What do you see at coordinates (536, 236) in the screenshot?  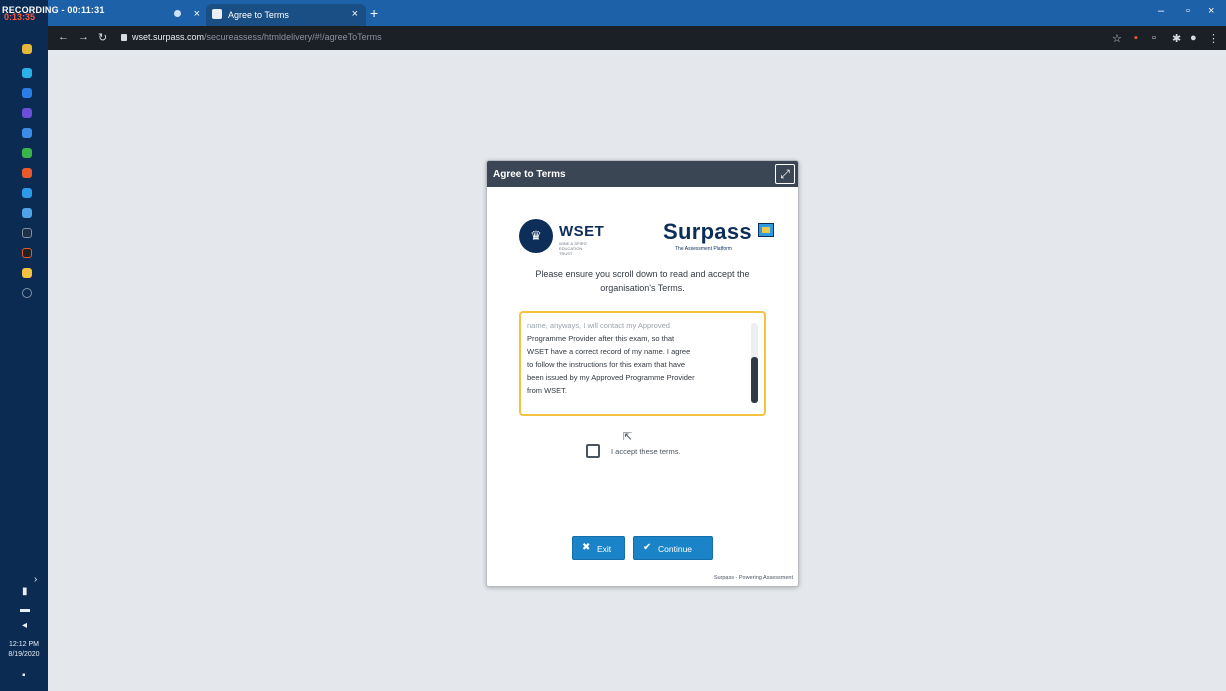 I see `wset-emblem-icon: ♛` at bounding box center [536, 236].